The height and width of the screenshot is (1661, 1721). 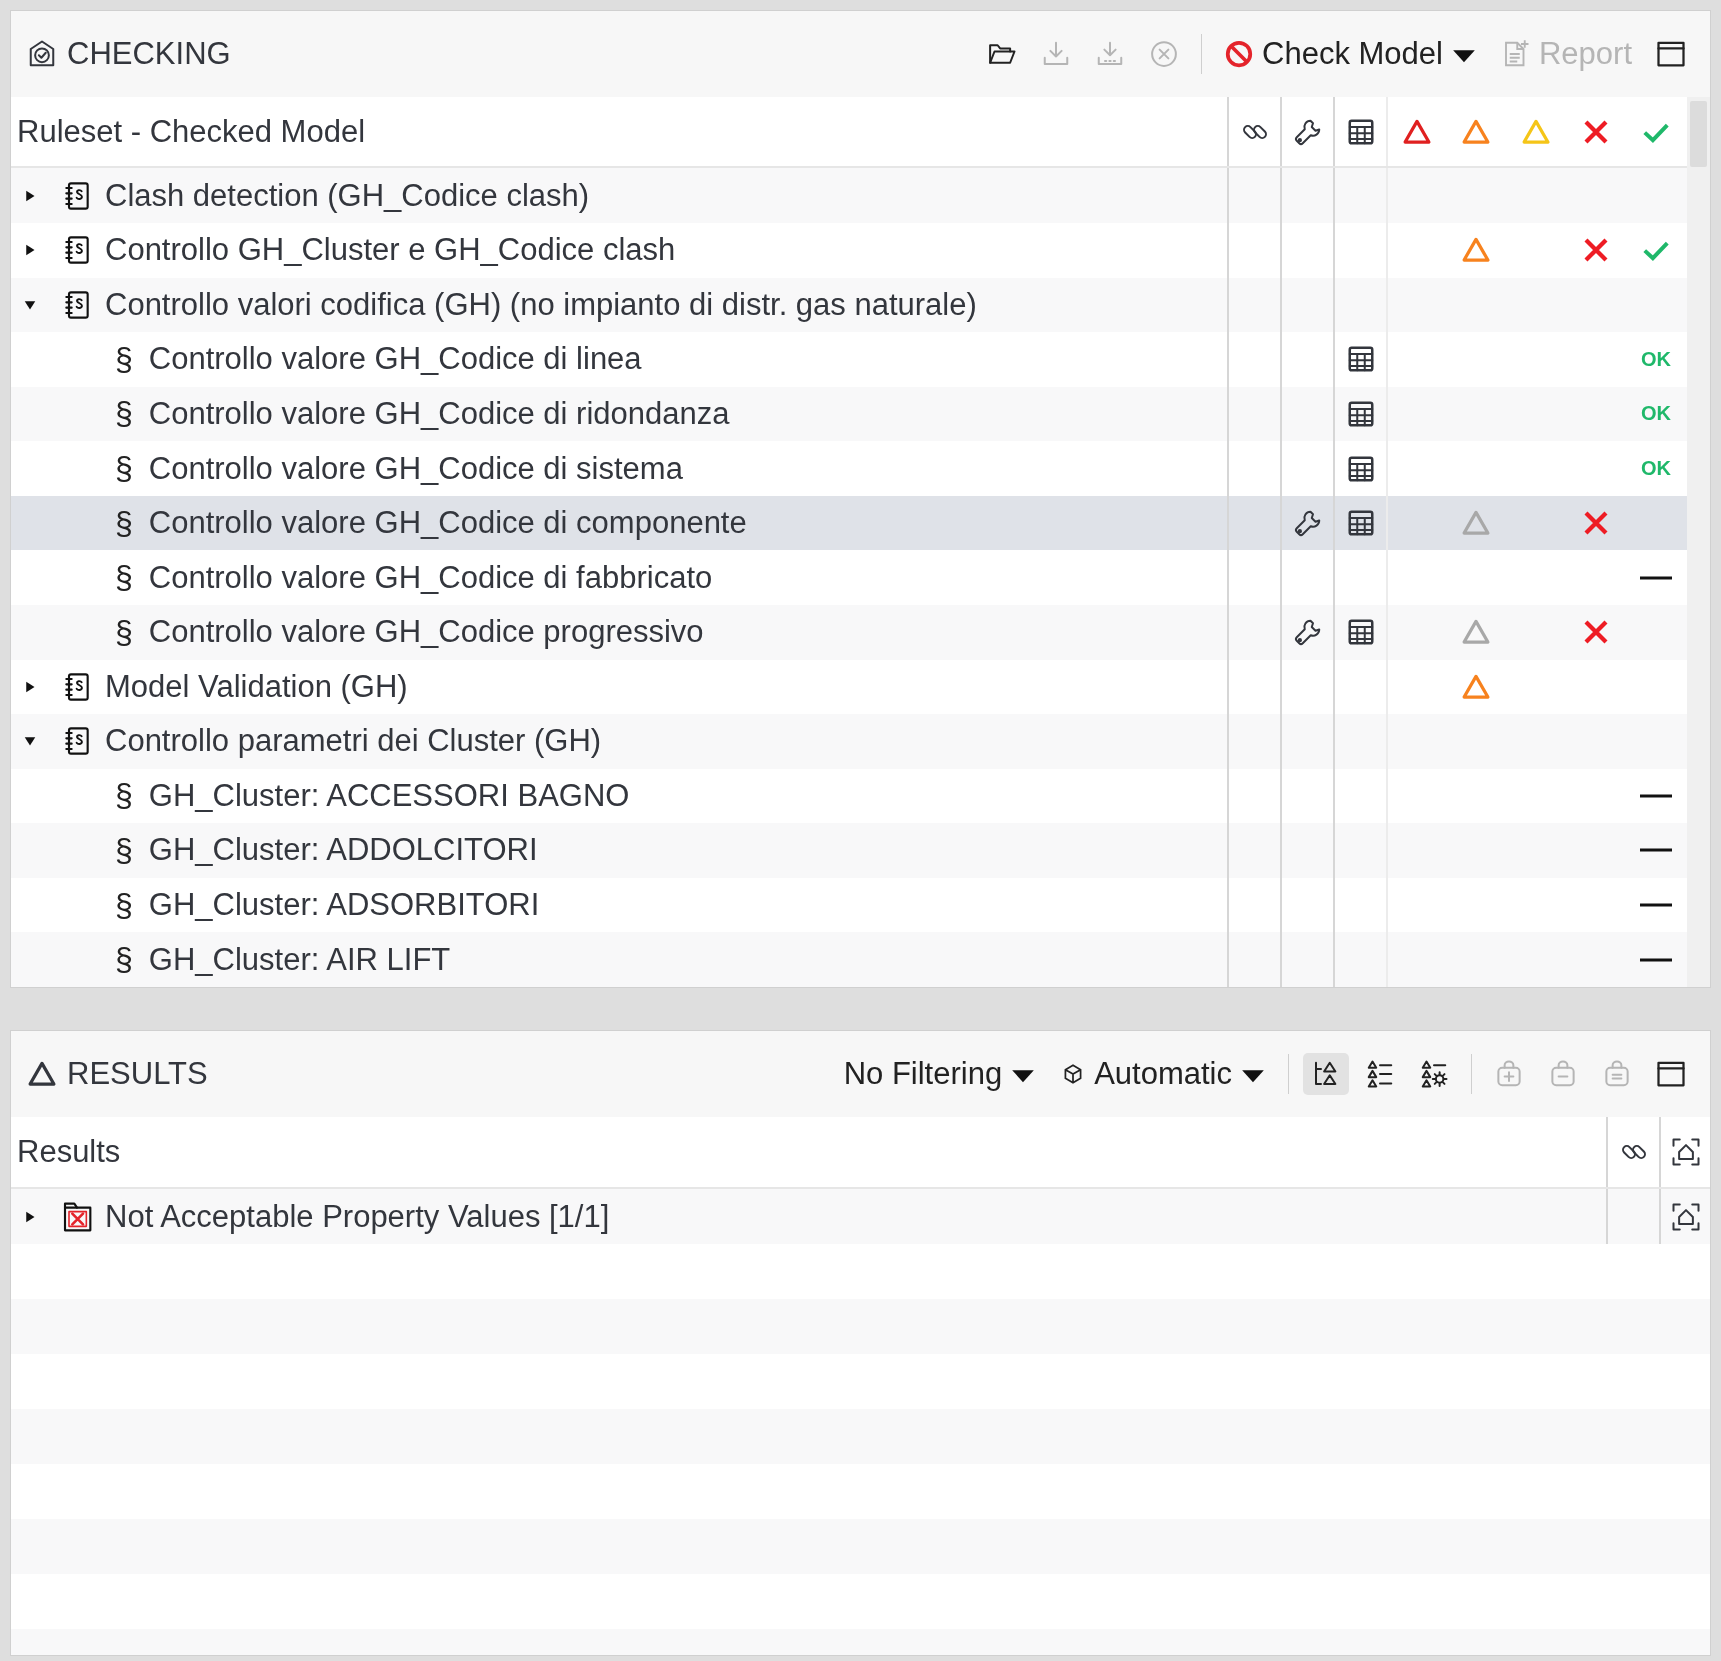 I want to click on tree-row: Controllo valori codifica (GH) (no impianto di distr. gas naturale), so click(x=849, y=305).